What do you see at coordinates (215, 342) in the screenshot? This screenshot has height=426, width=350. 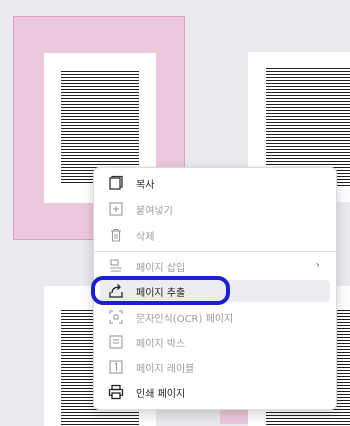 I see `menu-item-page-box: 페이지 박스` at bounding box center [215, 342].